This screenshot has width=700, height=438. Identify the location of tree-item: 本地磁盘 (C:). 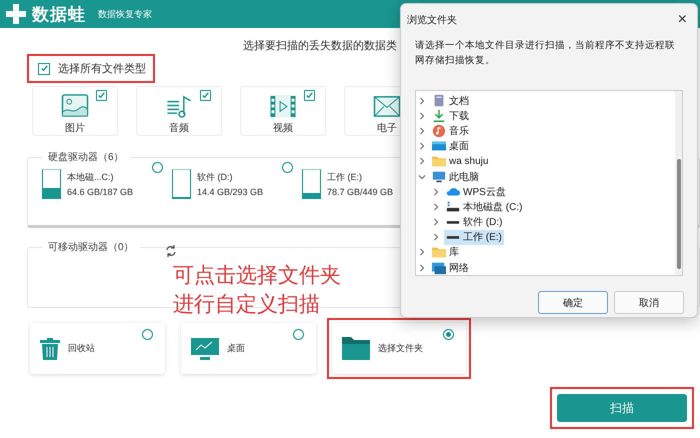
(484, 206).